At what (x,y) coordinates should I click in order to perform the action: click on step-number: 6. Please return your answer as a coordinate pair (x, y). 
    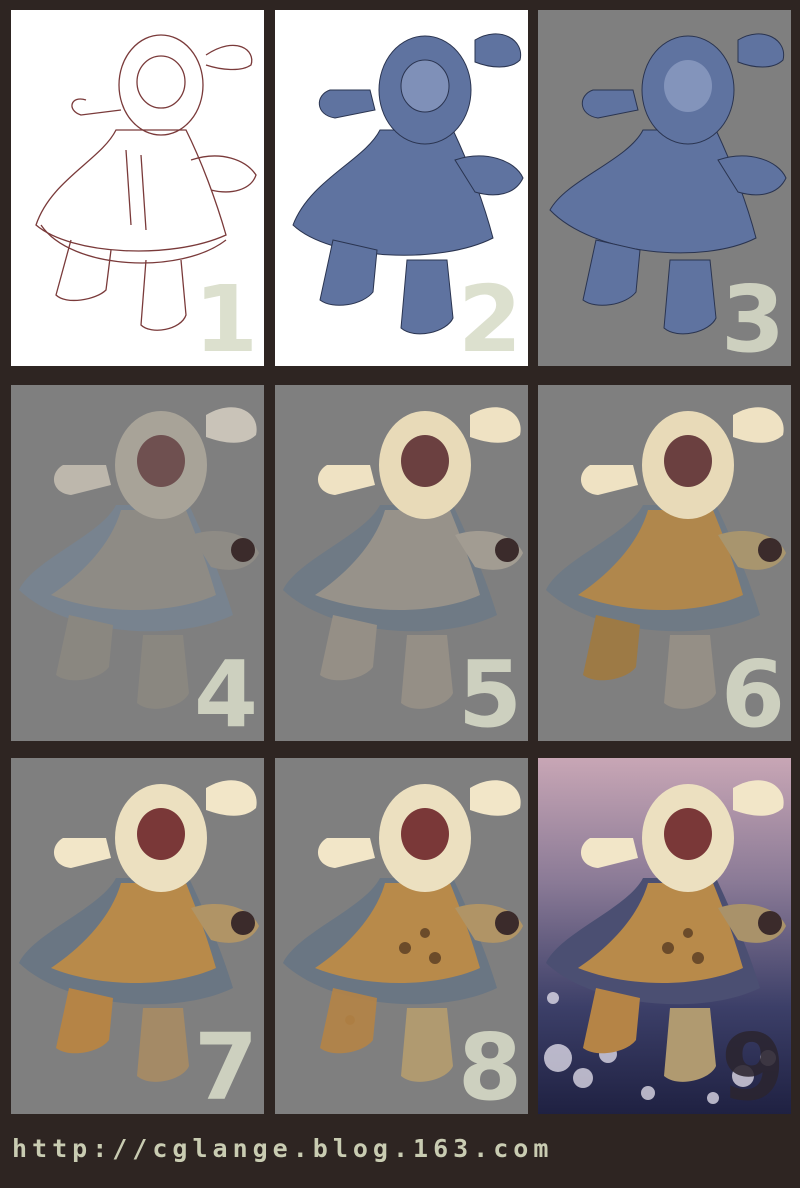
    Looking at the image, I should click on (752, 691).